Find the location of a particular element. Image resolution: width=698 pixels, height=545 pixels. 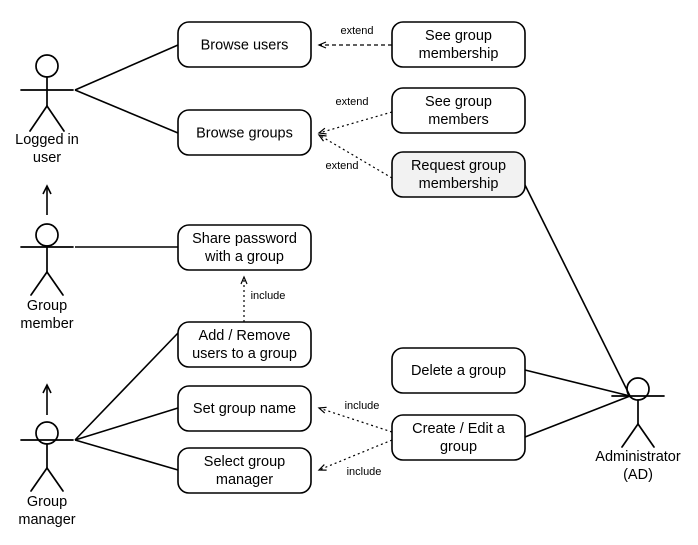

usecase-create-edit-a-group: Create / Edit a group is located at coordinates (458, 437).